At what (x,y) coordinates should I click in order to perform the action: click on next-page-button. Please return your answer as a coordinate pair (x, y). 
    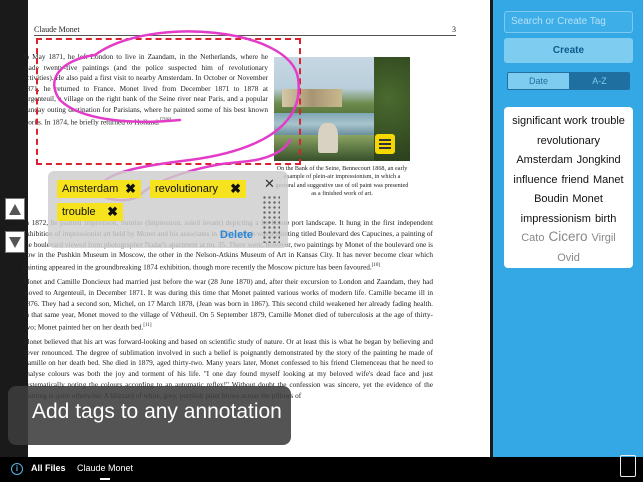
    Looking at the image, I should click on (15, 242).